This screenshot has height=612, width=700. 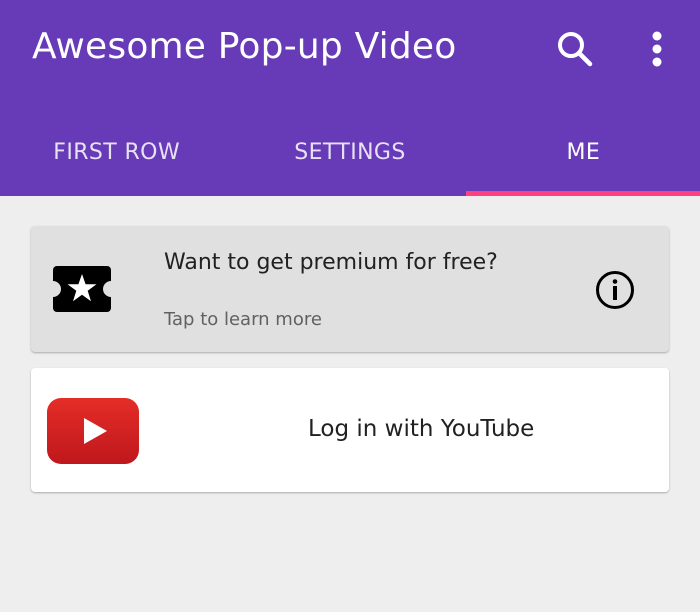 I want to click on search-button, so click(x=575, y=49).